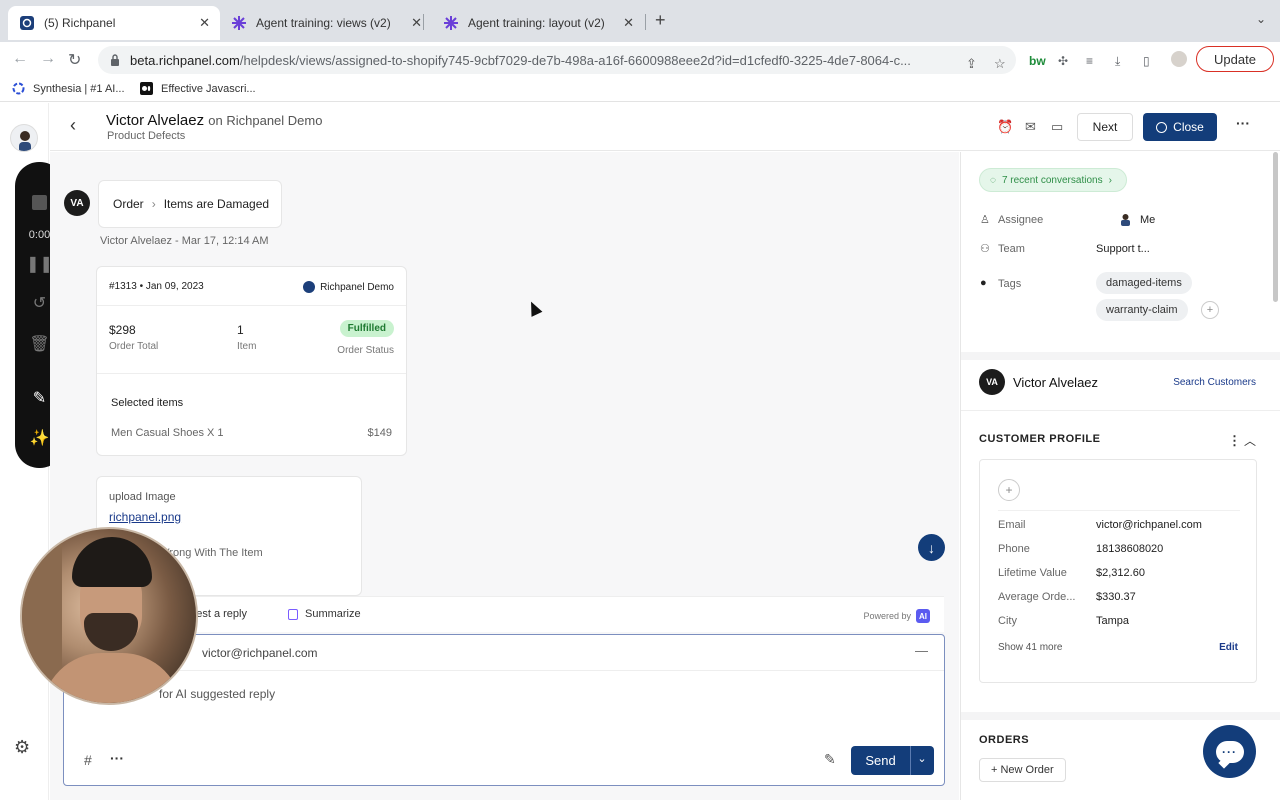 This screenshot has height=800, width=1280. What do you see at coordinates (1228, 647) in the screenshot?
I see `edit-link: Edit` at bounding box center [1228, 647].